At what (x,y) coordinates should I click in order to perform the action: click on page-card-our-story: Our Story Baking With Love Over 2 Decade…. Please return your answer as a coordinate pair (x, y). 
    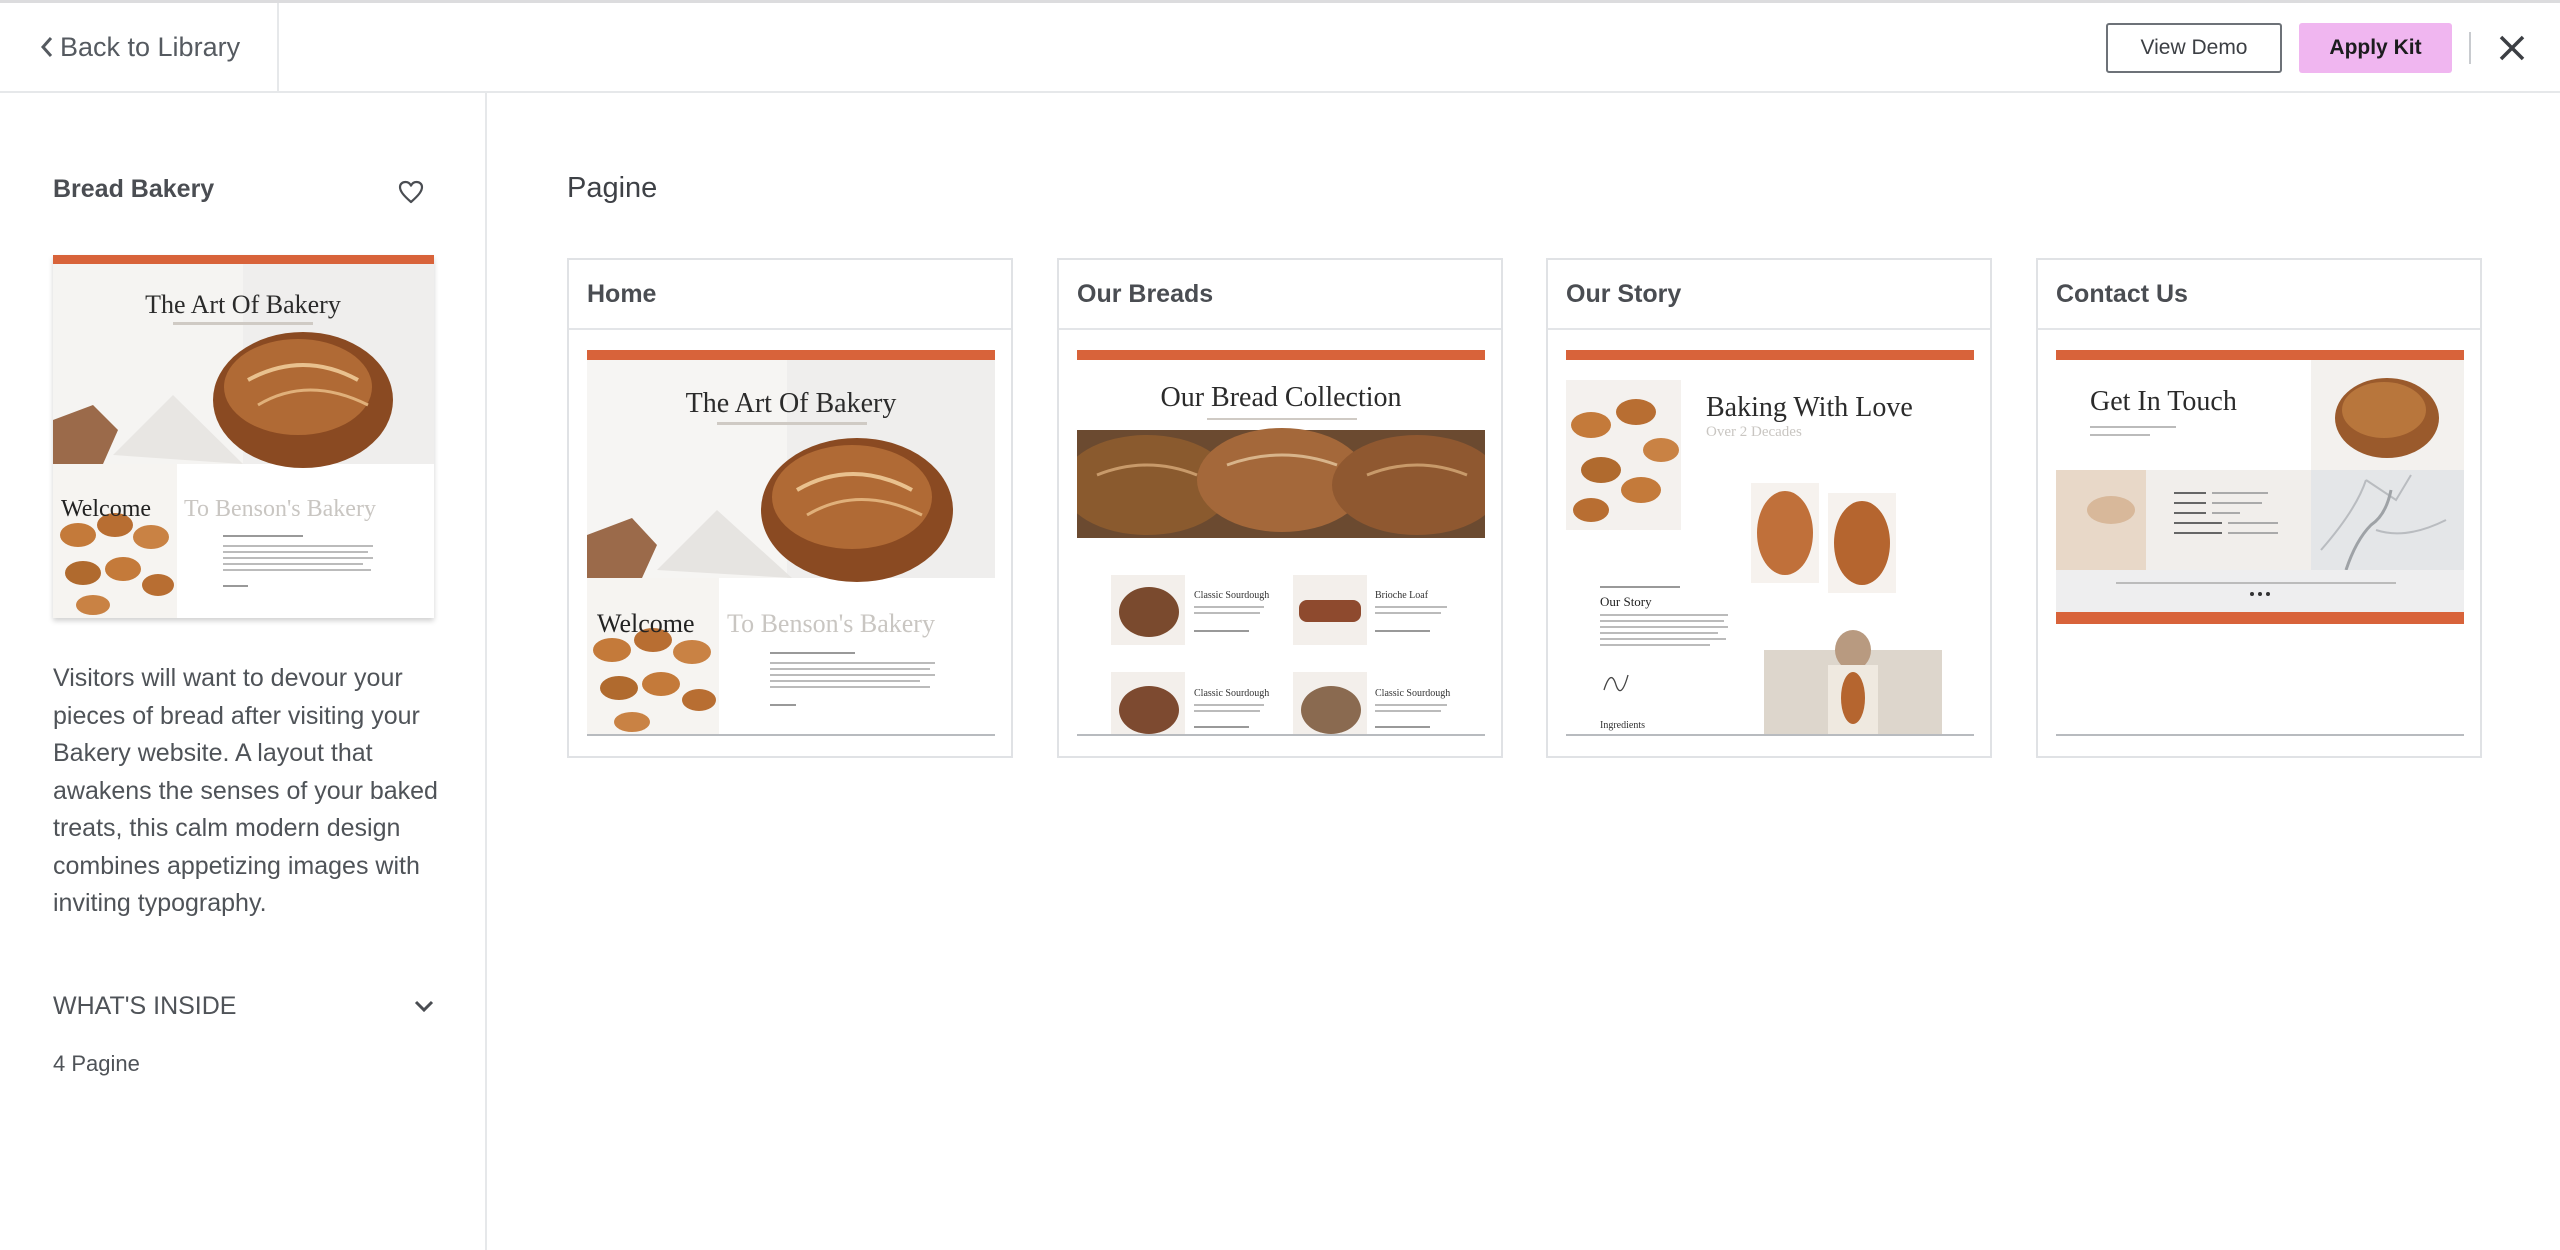
    Looking at the image, I should click on (1769, 508).